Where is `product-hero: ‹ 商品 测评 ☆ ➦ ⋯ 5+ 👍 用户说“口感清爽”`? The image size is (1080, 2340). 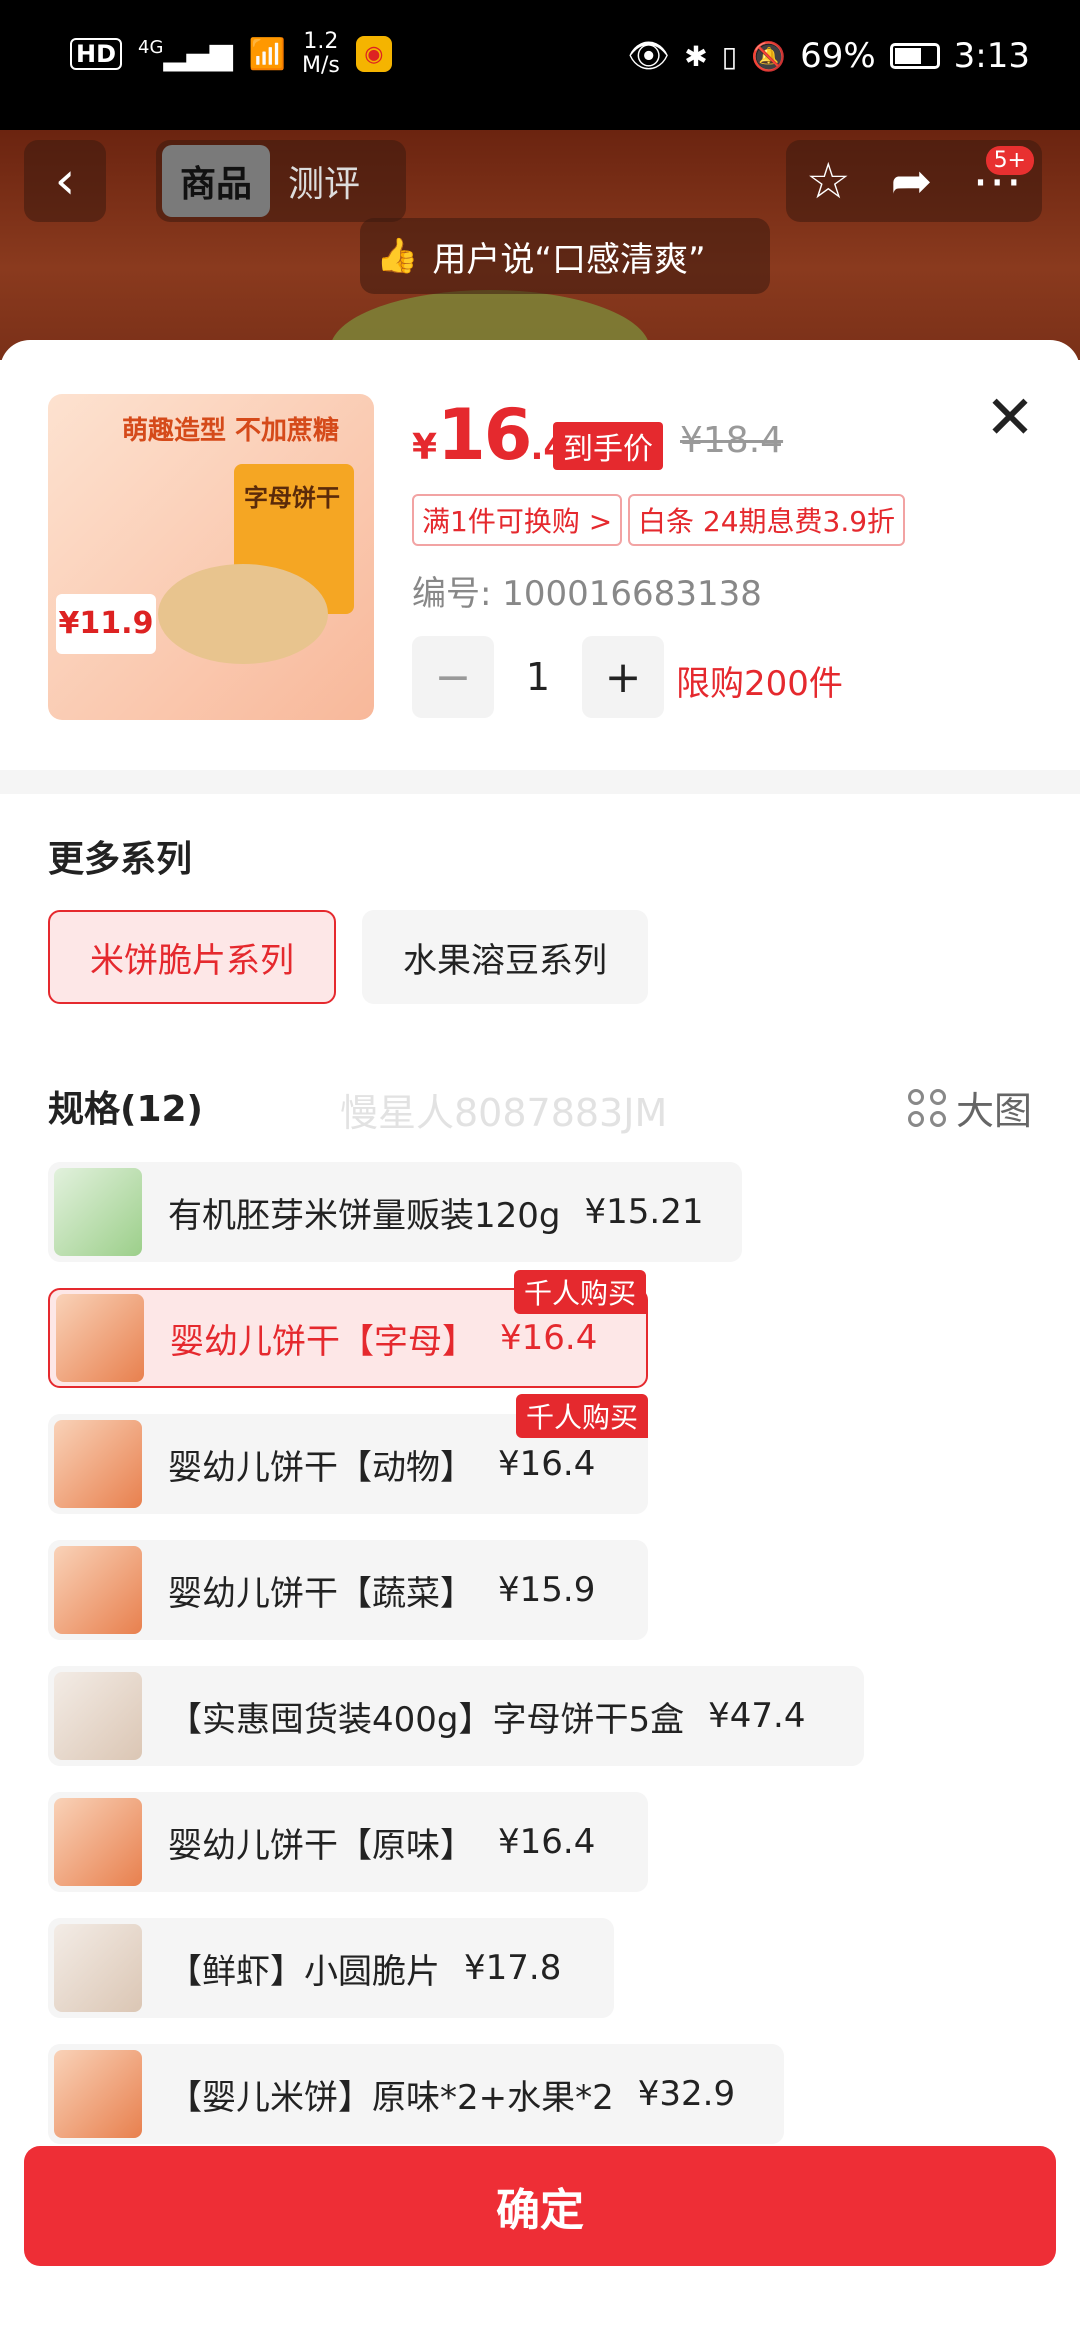
product-hero: ‹ 商品 测评 ☆ ➦ ⋯ 5+ 👍 用户说“口感清爽” is located at coordinates (540, 270).